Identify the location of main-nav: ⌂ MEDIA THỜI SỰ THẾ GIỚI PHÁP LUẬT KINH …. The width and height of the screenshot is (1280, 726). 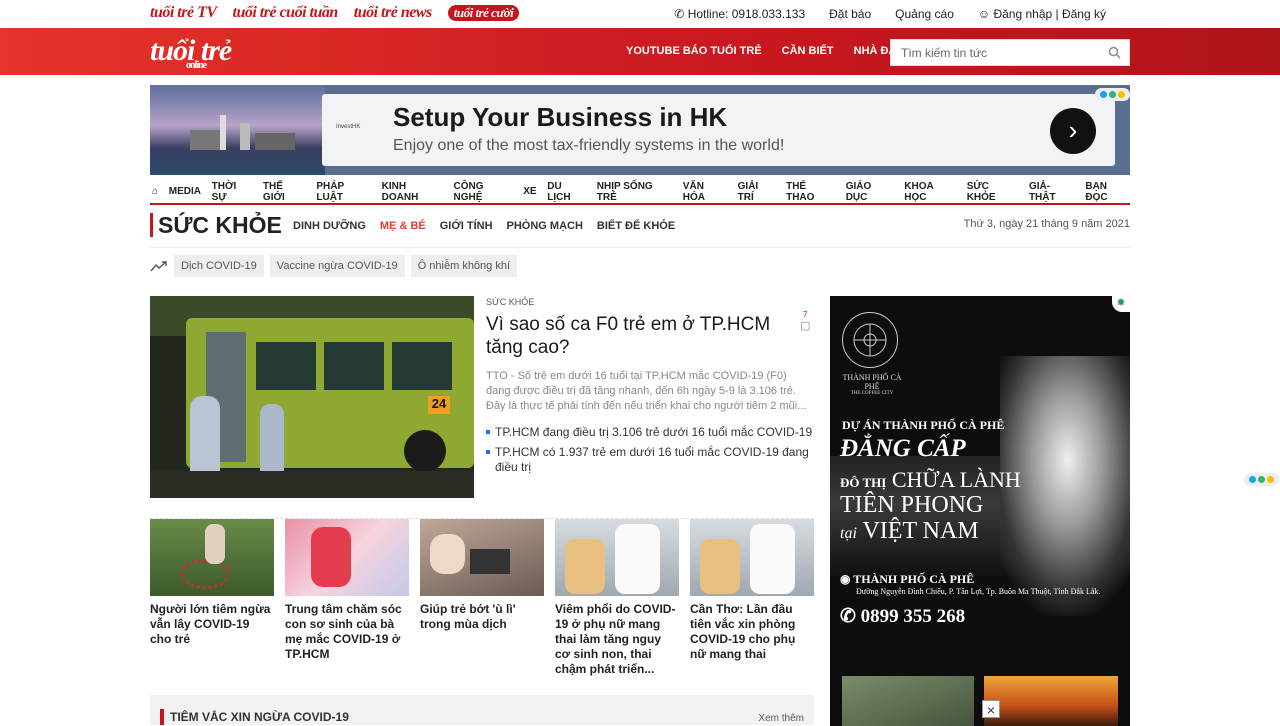
(640, 192).